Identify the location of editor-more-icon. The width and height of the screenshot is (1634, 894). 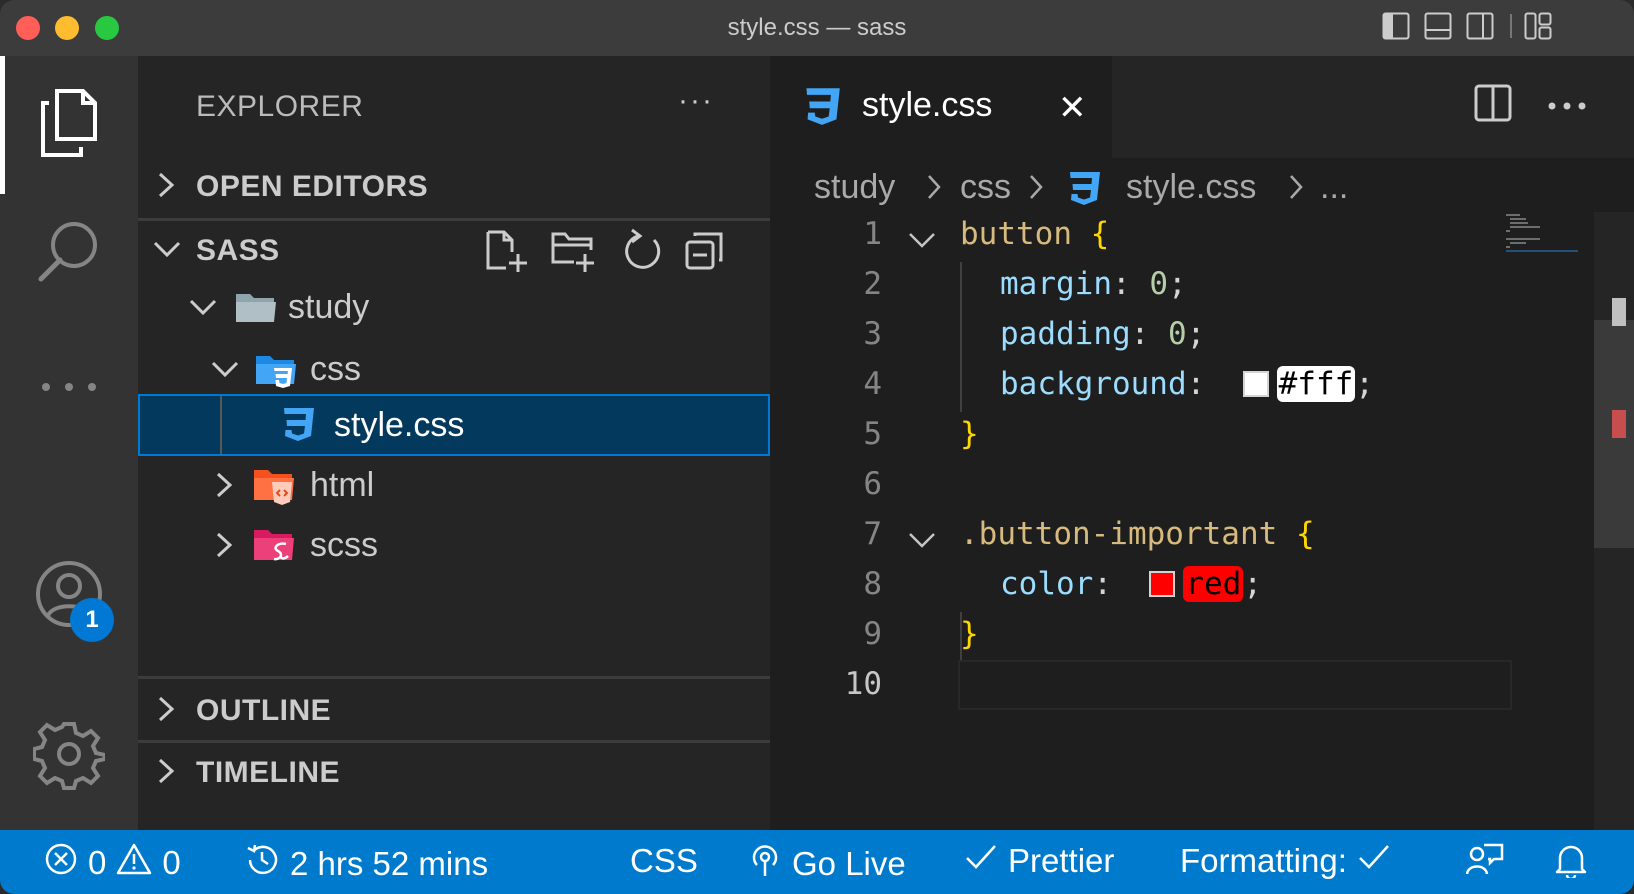
(1567, 107).